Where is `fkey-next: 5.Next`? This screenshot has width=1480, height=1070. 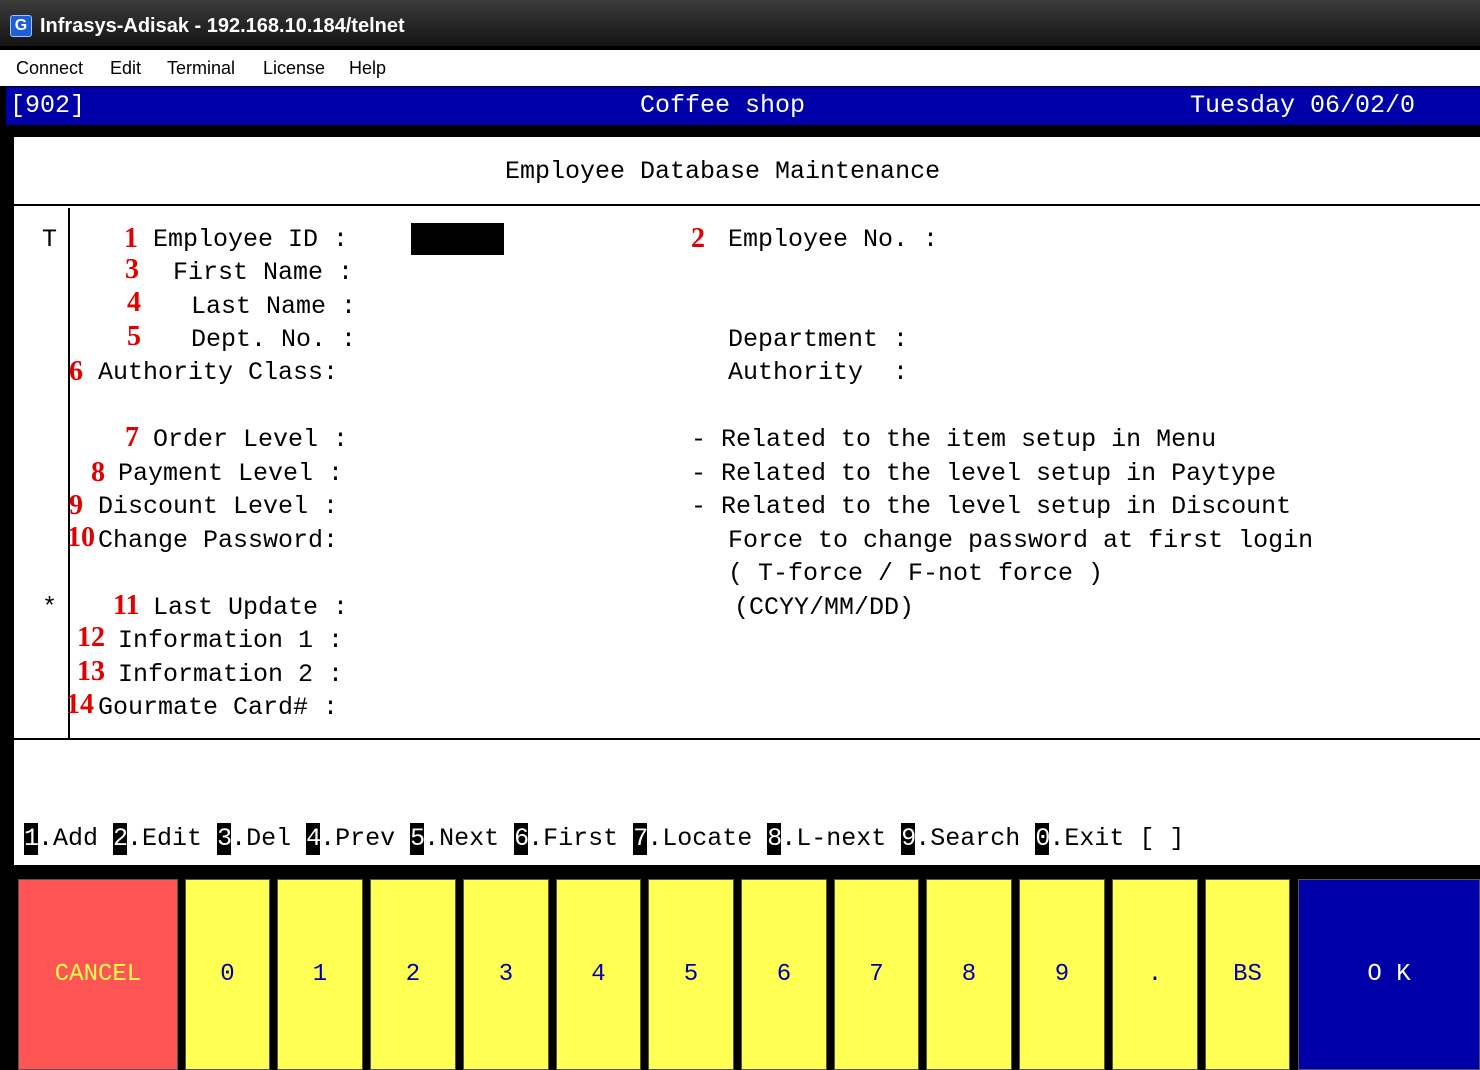 fkey-next: 5.Next is located at coordinates (454, 839).